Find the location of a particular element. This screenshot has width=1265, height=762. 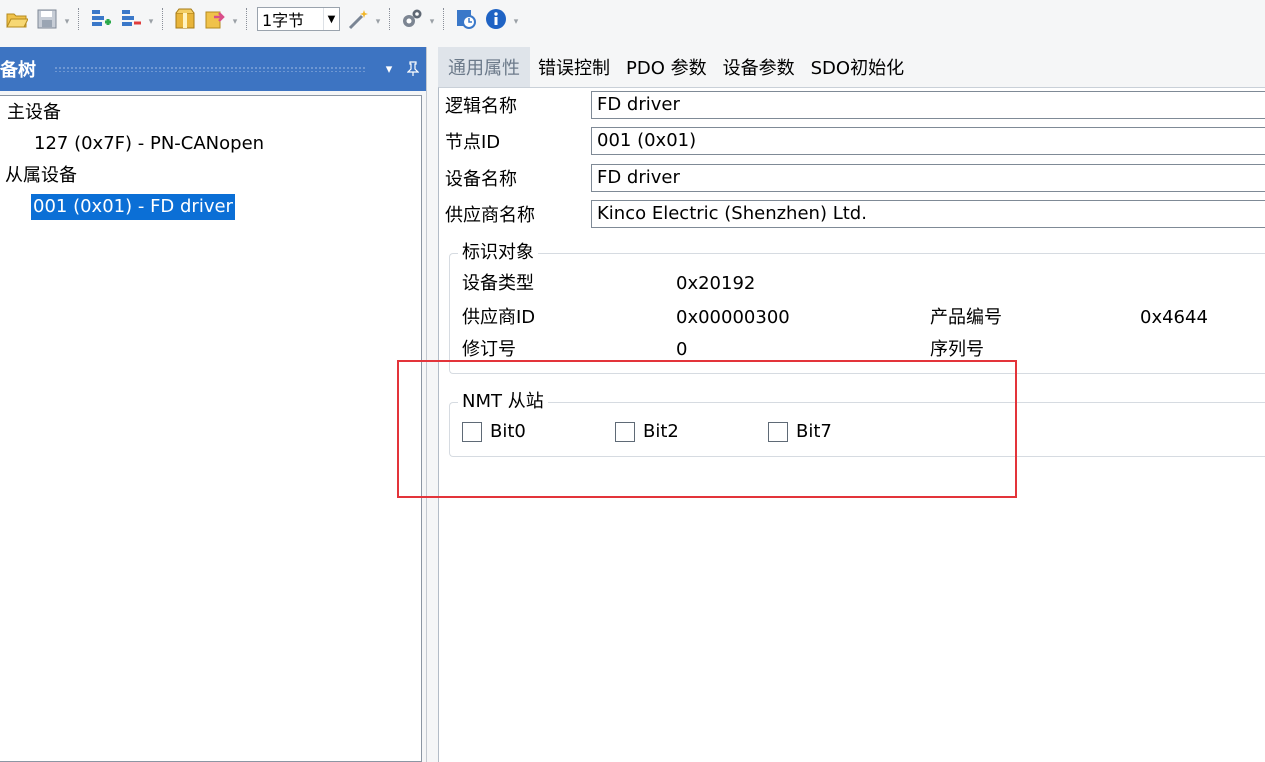

gear-icon is located at coordinates (412, 19).